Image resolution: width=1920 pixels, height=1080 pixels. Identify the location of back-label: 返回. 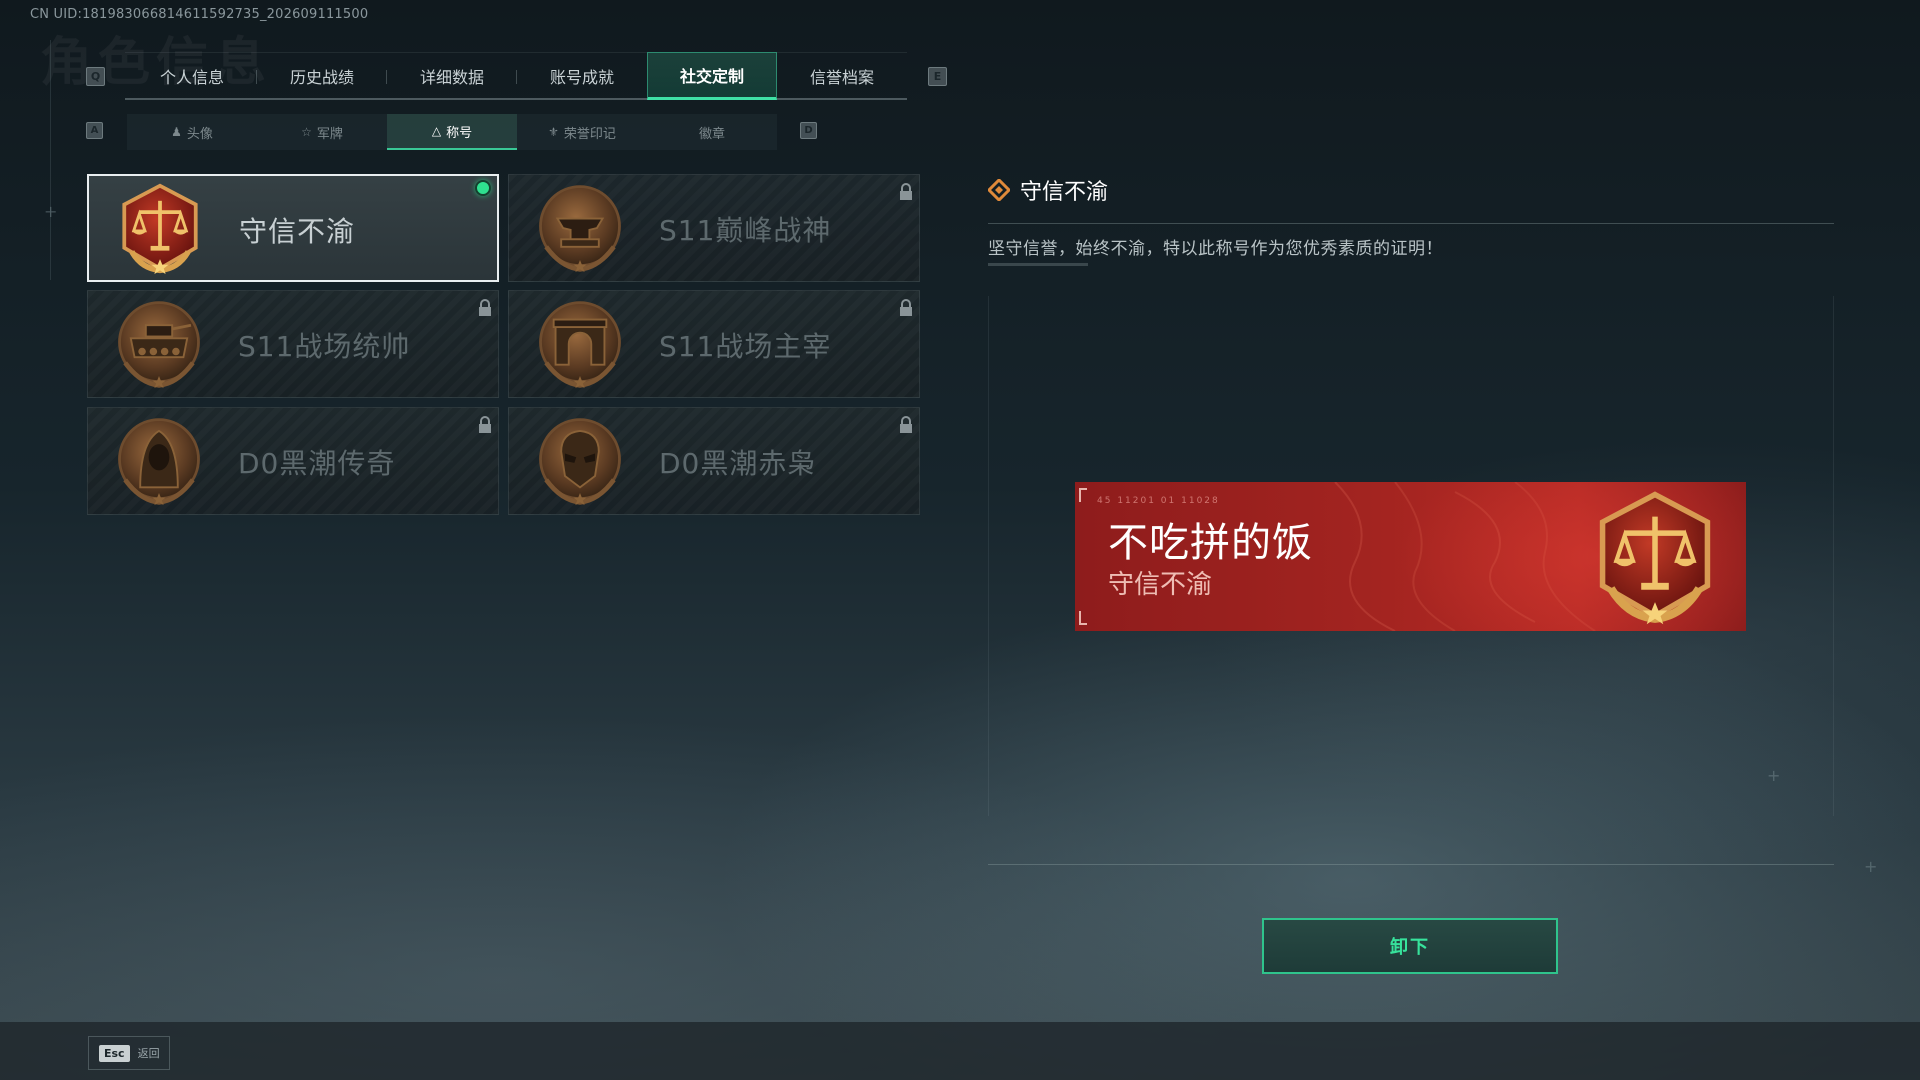
(148, 1053).